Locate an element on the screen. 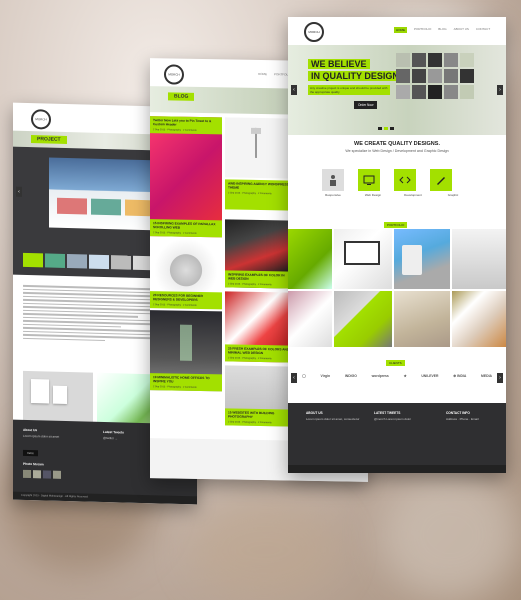  pencil-icon is located at coordinates (441, 181).